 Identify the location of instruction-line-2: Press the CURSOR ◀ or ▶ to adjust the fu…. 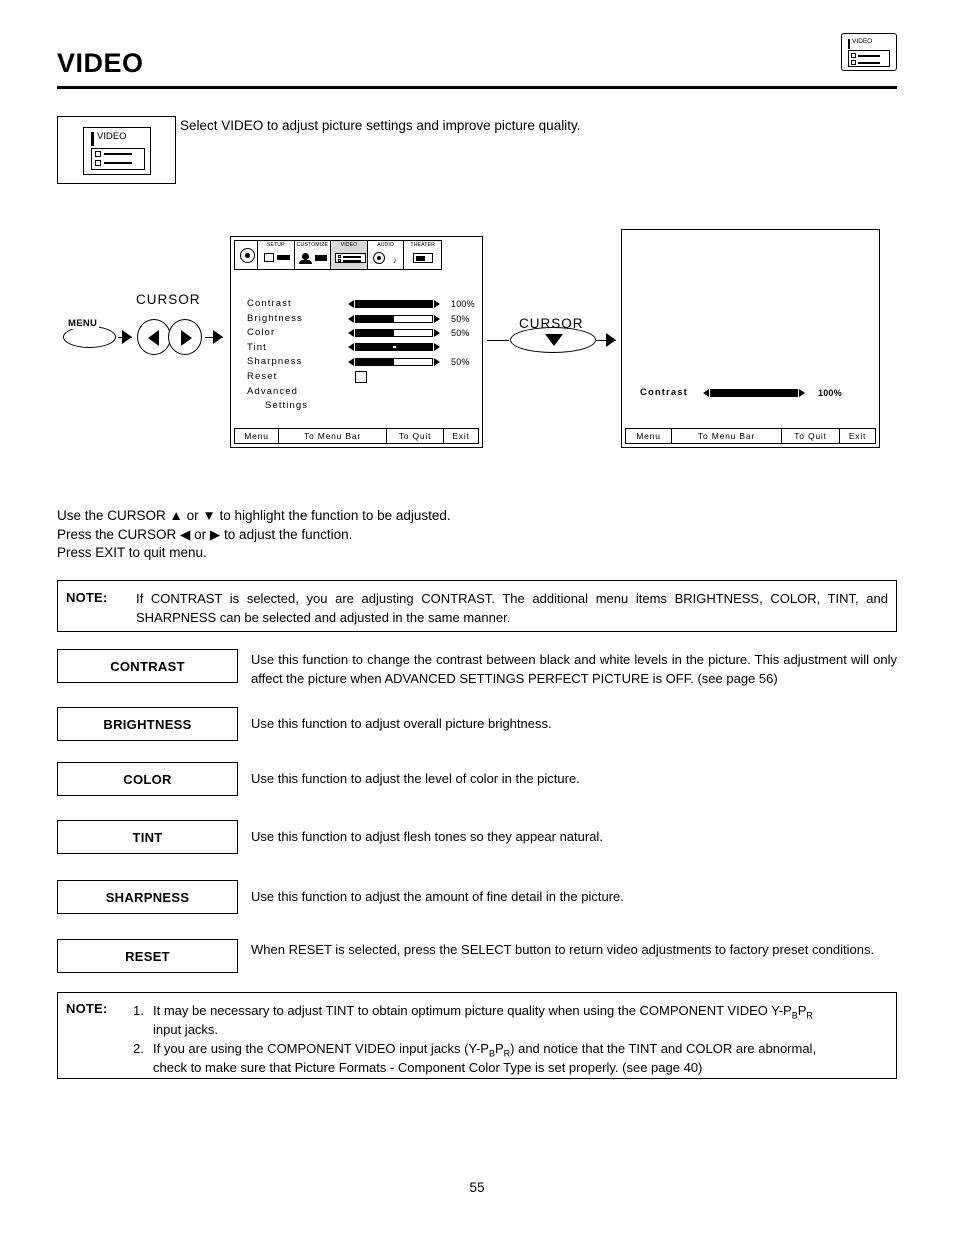
(205, 534).